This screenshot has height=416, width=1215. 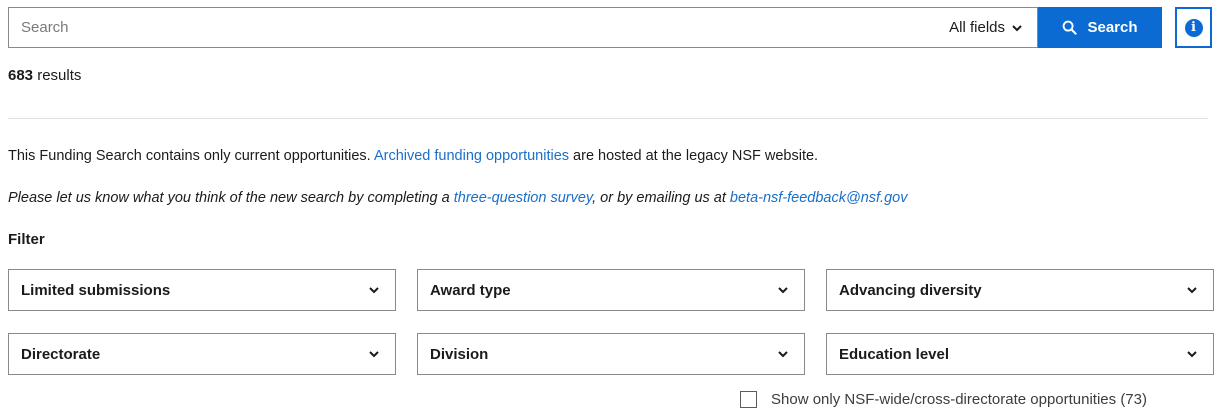 I want to click on select-label: Education level, so click(x=894, y=354).